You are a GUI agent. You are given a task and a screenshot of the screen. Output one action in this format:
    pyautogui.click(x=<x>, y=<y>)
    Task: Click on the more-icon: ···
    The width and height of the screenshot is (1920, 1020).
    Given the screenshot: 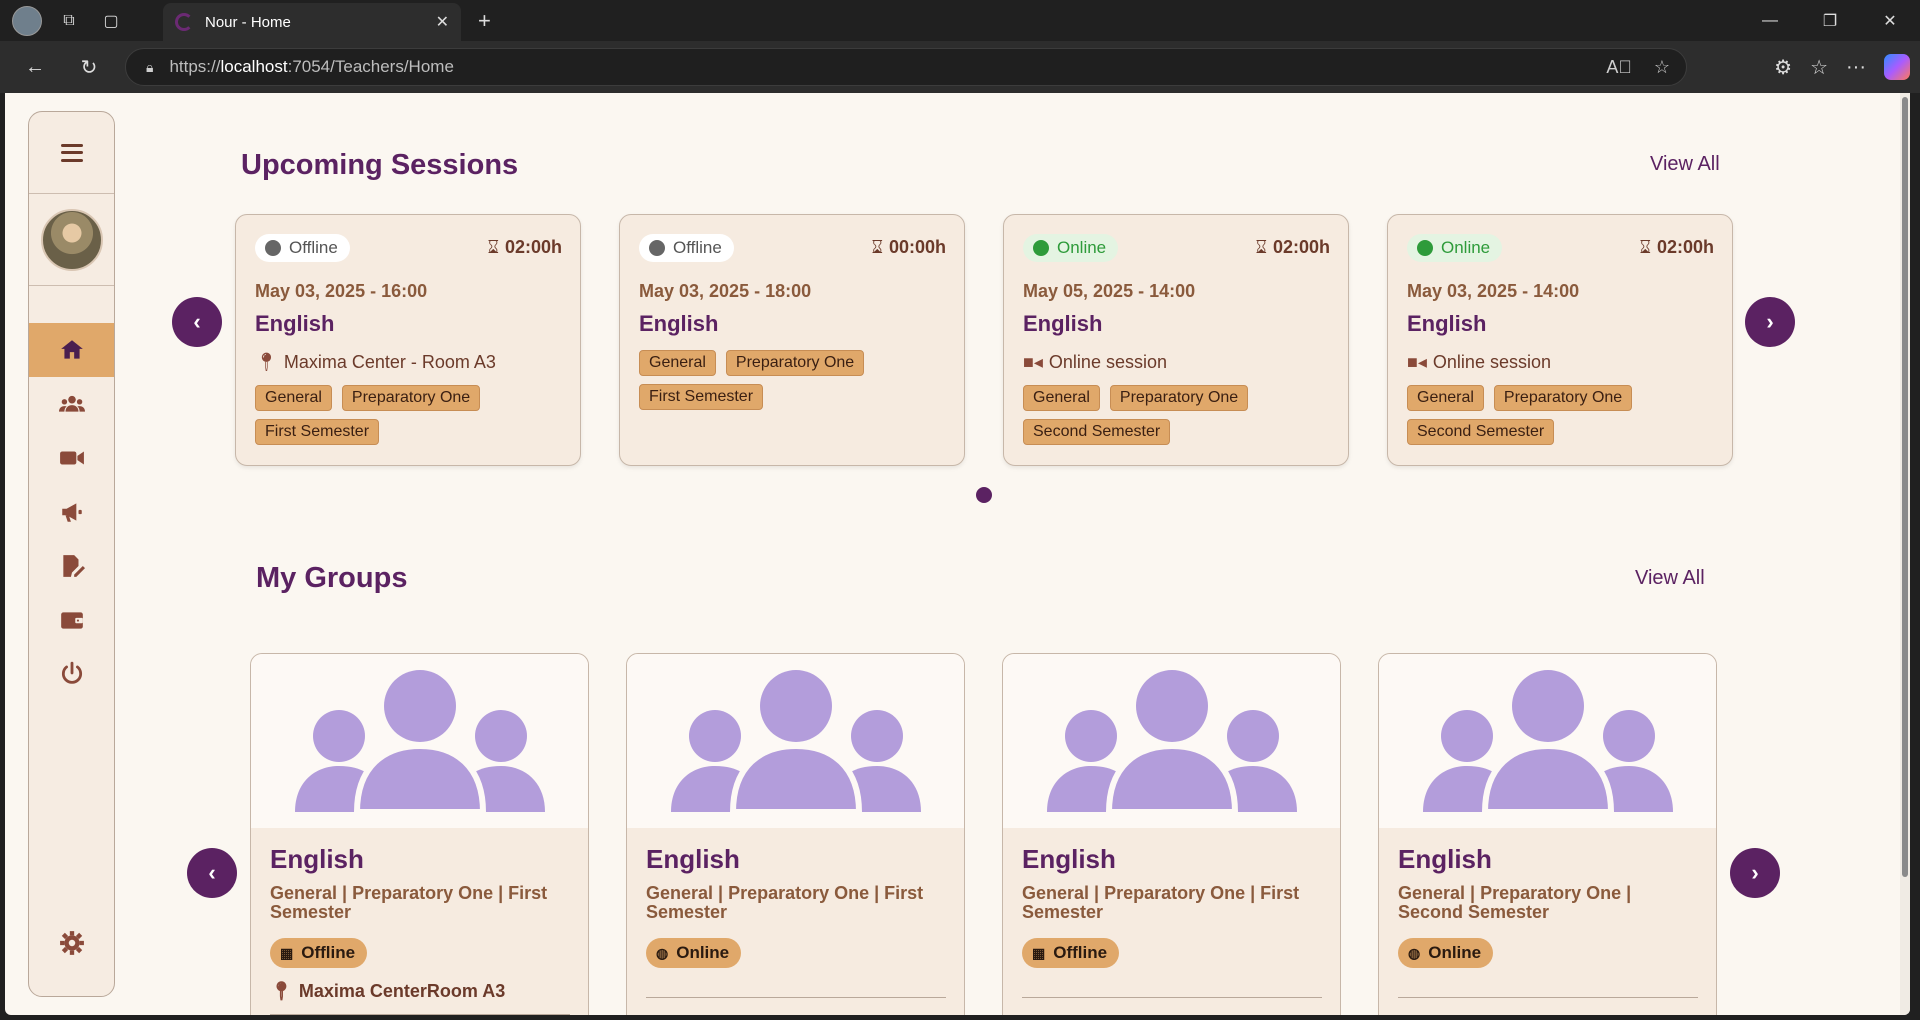 What is the action you would take?
    pyautogui.click(x=1856, y=67)
    